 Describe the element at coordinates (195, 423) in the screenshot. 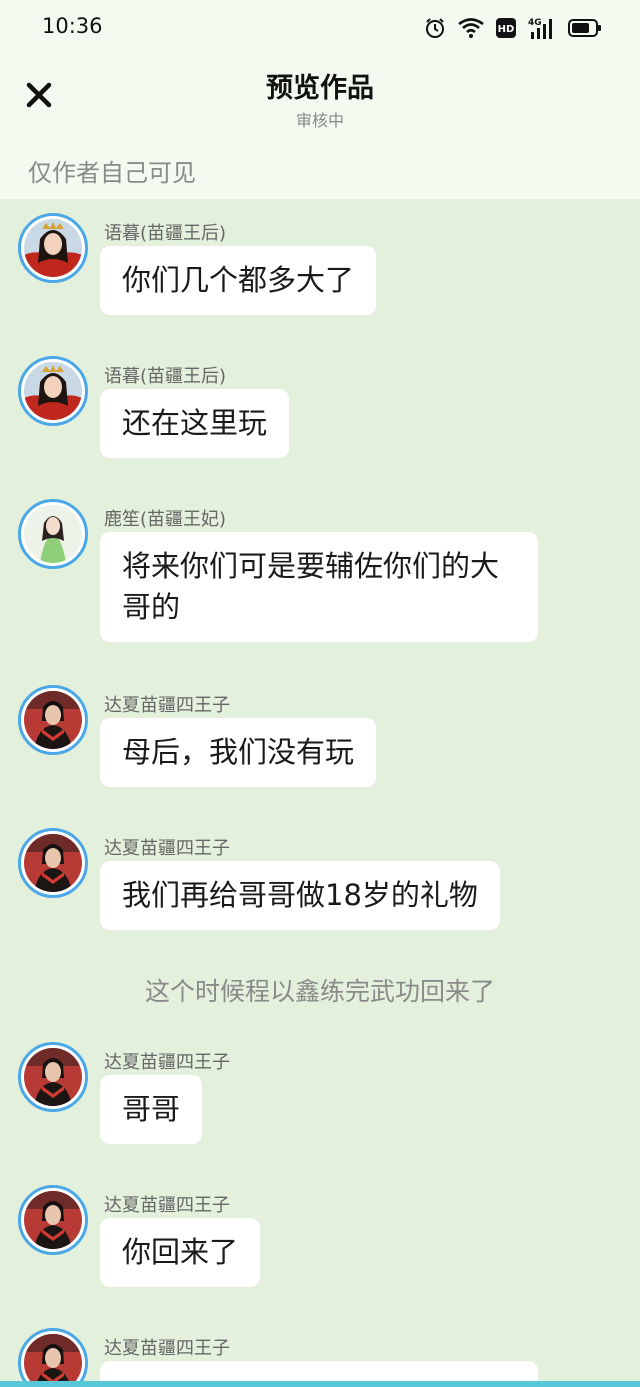

I see `message-bubble: 还在这里玩` at that location.